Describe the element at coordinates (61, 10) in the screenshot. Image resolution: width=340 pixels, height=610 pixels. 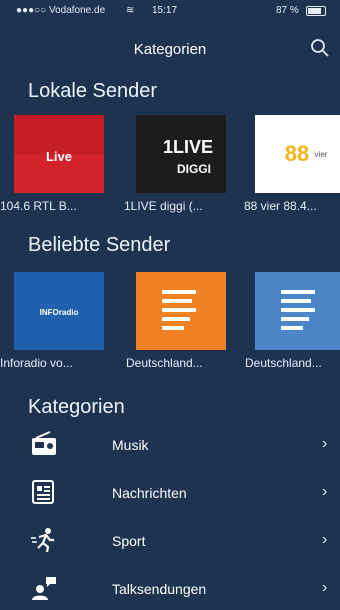
I see `carrier-label: ●●●○○ Vodafone.de` at that location.